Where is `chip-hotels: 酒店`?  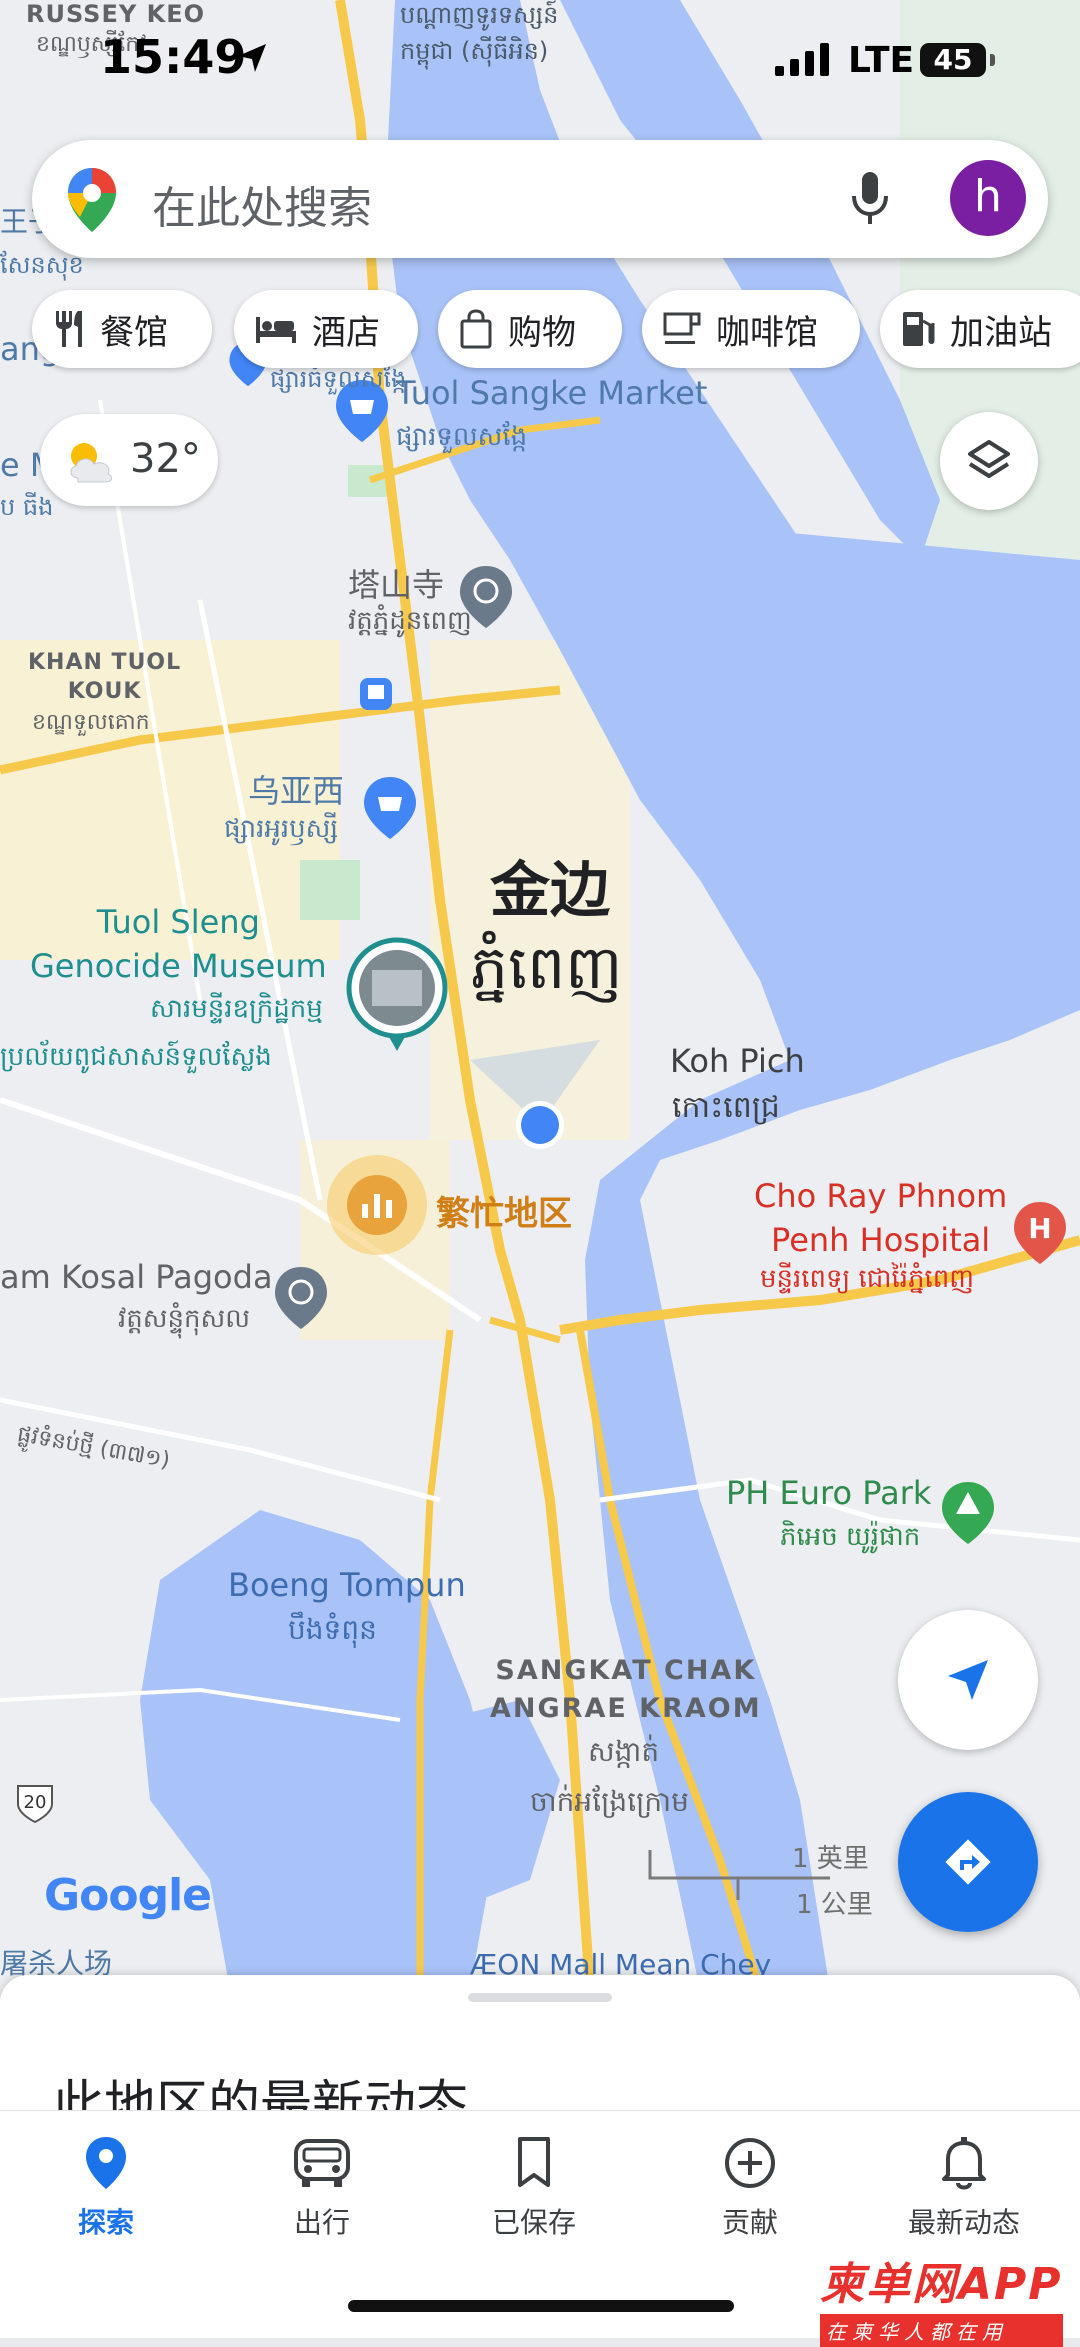
chip-hotels: 酒店 is located at coordinates (326, 329).